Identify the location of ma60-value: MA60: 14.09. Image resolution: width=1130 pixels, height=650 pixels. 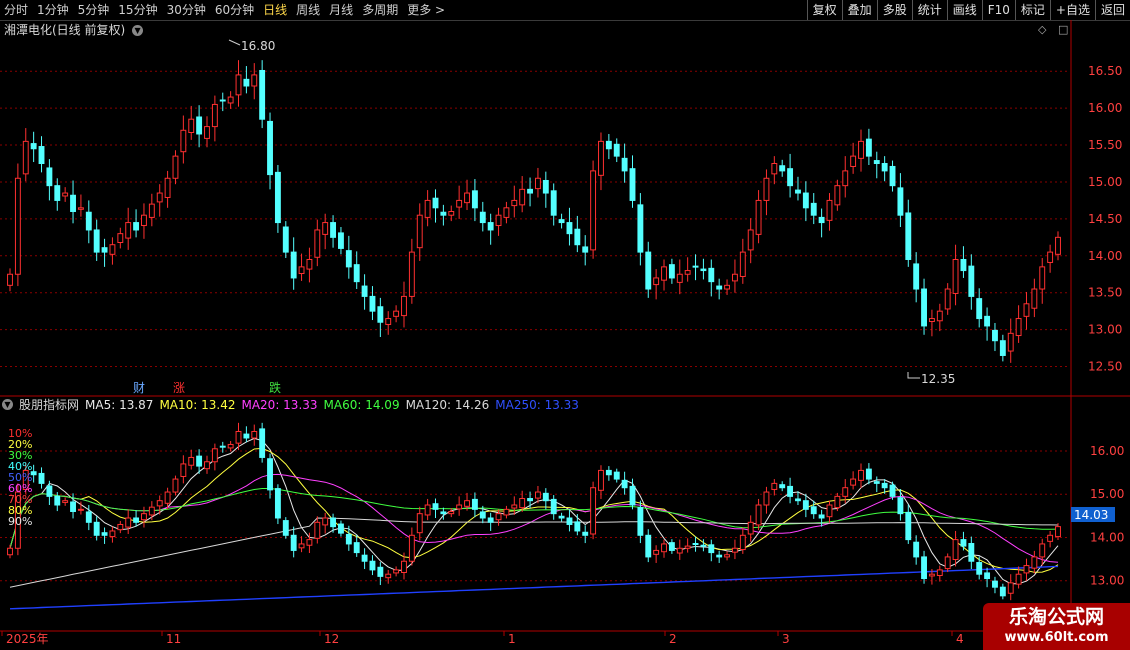
(361, 405).